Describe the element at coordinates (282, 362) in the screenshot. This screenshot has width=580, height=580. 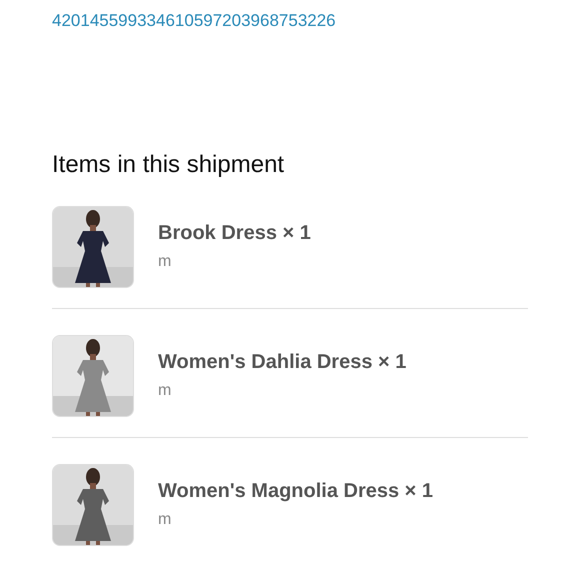
I see `item-name: Women's Dahlia Dress × 1` at that location.